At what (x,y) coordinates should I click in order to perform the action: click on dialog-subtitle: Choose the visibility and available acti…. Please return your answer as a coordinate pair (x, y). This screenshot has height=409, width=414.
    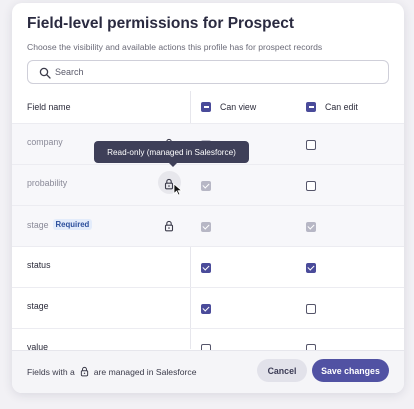
    Looking at the image, I should click on (175, 47).